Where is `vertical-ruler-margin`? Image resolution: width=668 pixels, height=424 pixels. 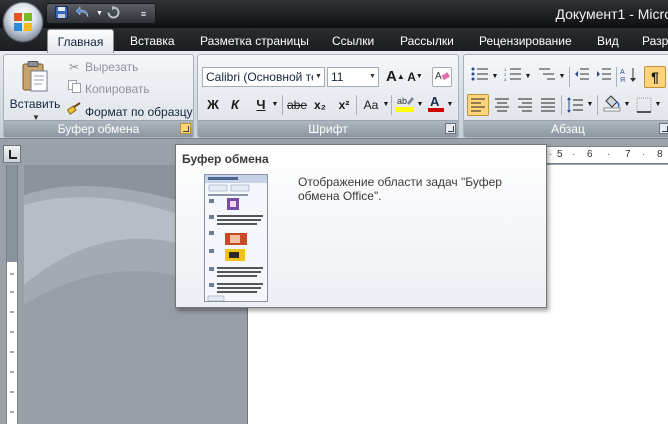
vertical-ruler-margin is located at coordinates (12, 213).